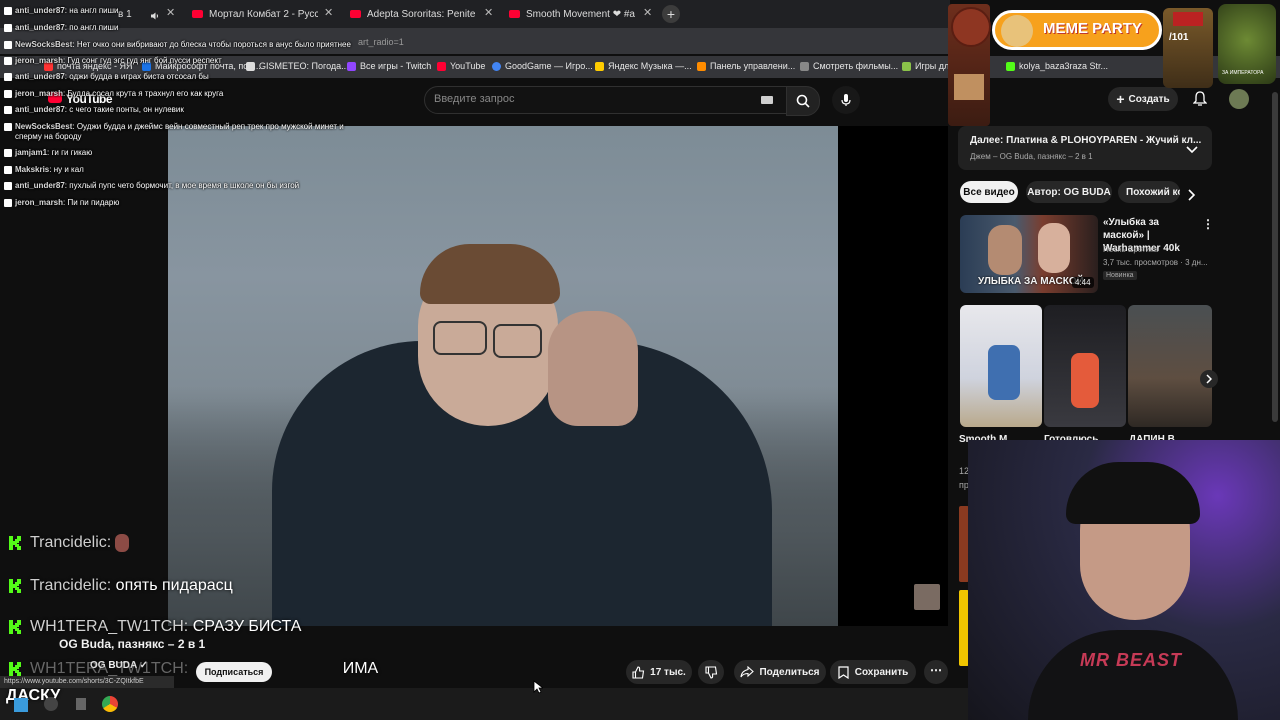  I want to click on webcam-beanie, so click(1133, 493).